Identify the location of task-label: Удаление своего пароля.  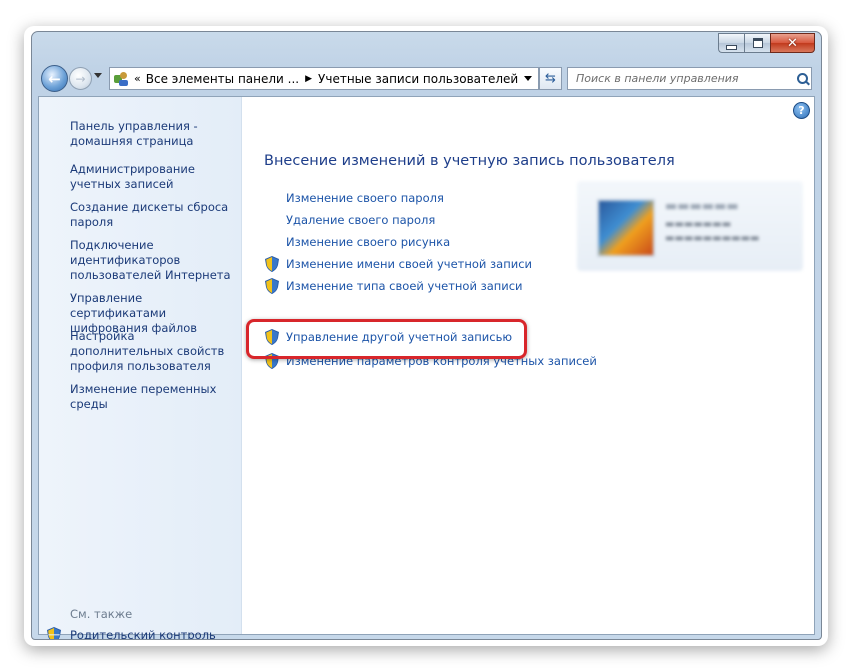
(361, 220).